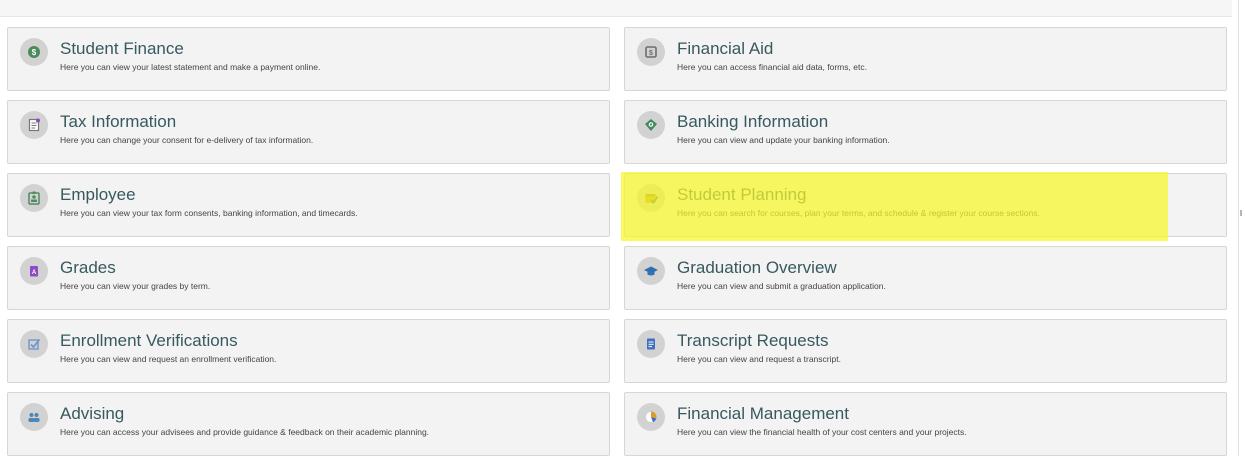 This screenshot has width=1245, height=456. I want to click on transcript-icon, so click(651, 344).